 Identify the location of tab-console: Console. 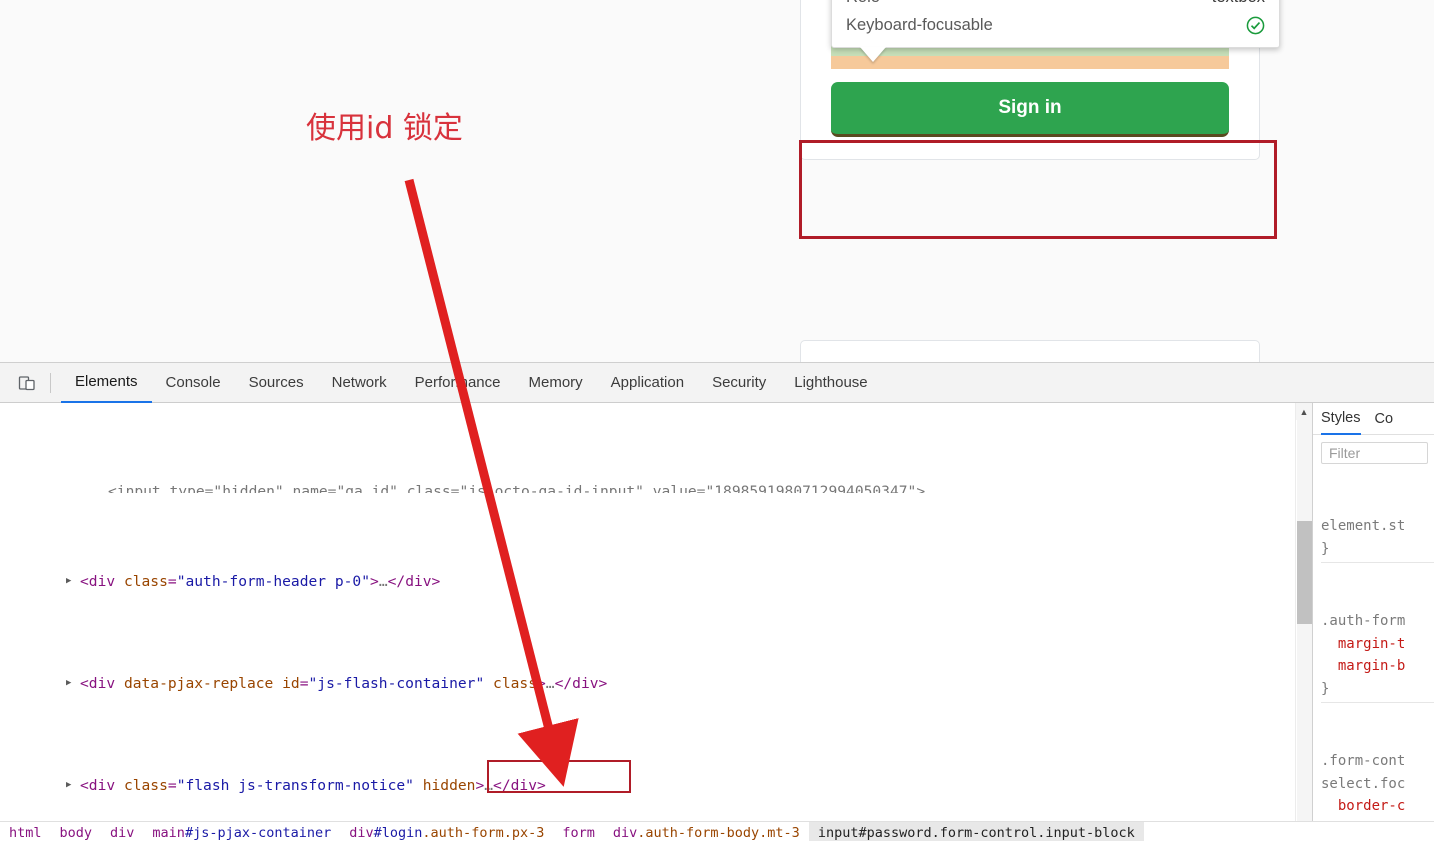
(193, 383).